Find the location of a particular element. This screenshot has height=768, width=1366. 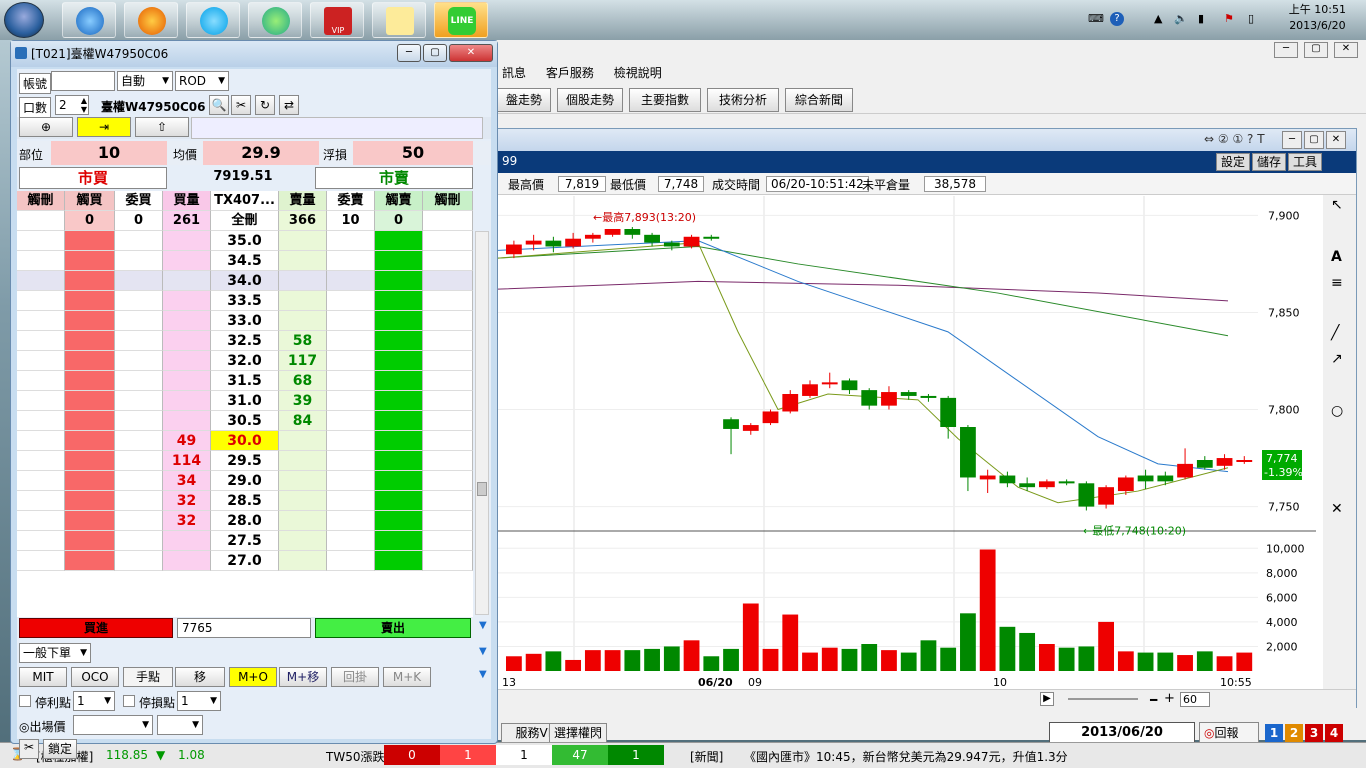

exit-icon: ⇥ is located at coordinates (104, 127).